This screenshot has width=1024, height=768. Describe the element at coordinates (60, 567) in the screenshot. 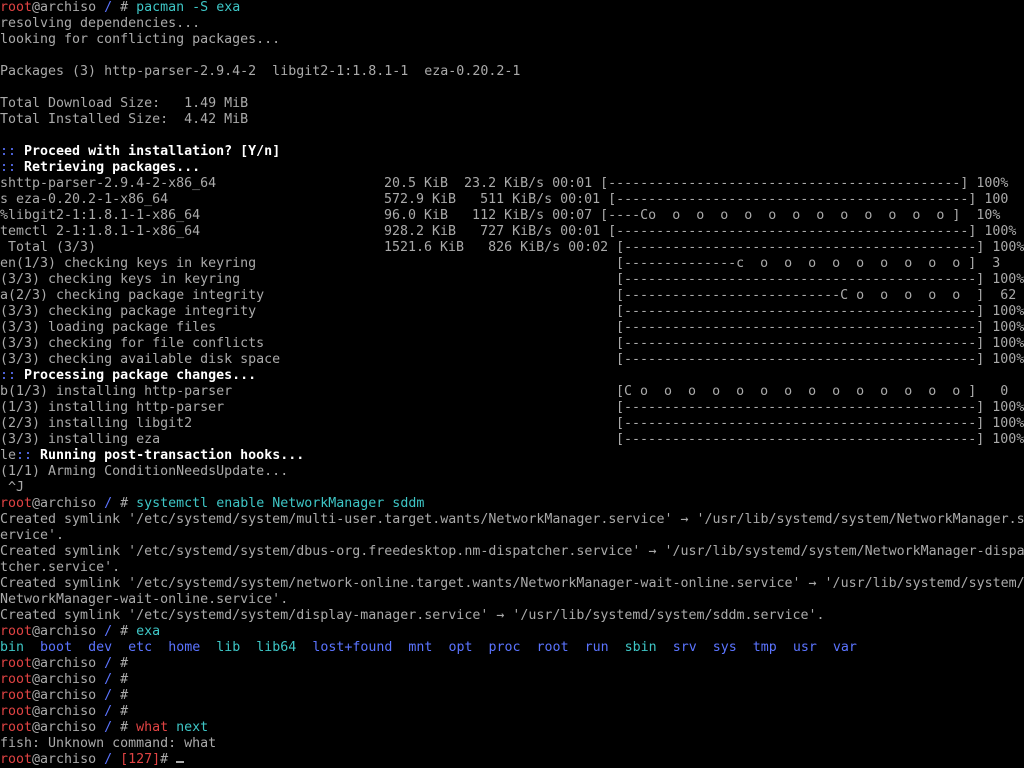

I see `output-text: tcher.service'.` at that location.